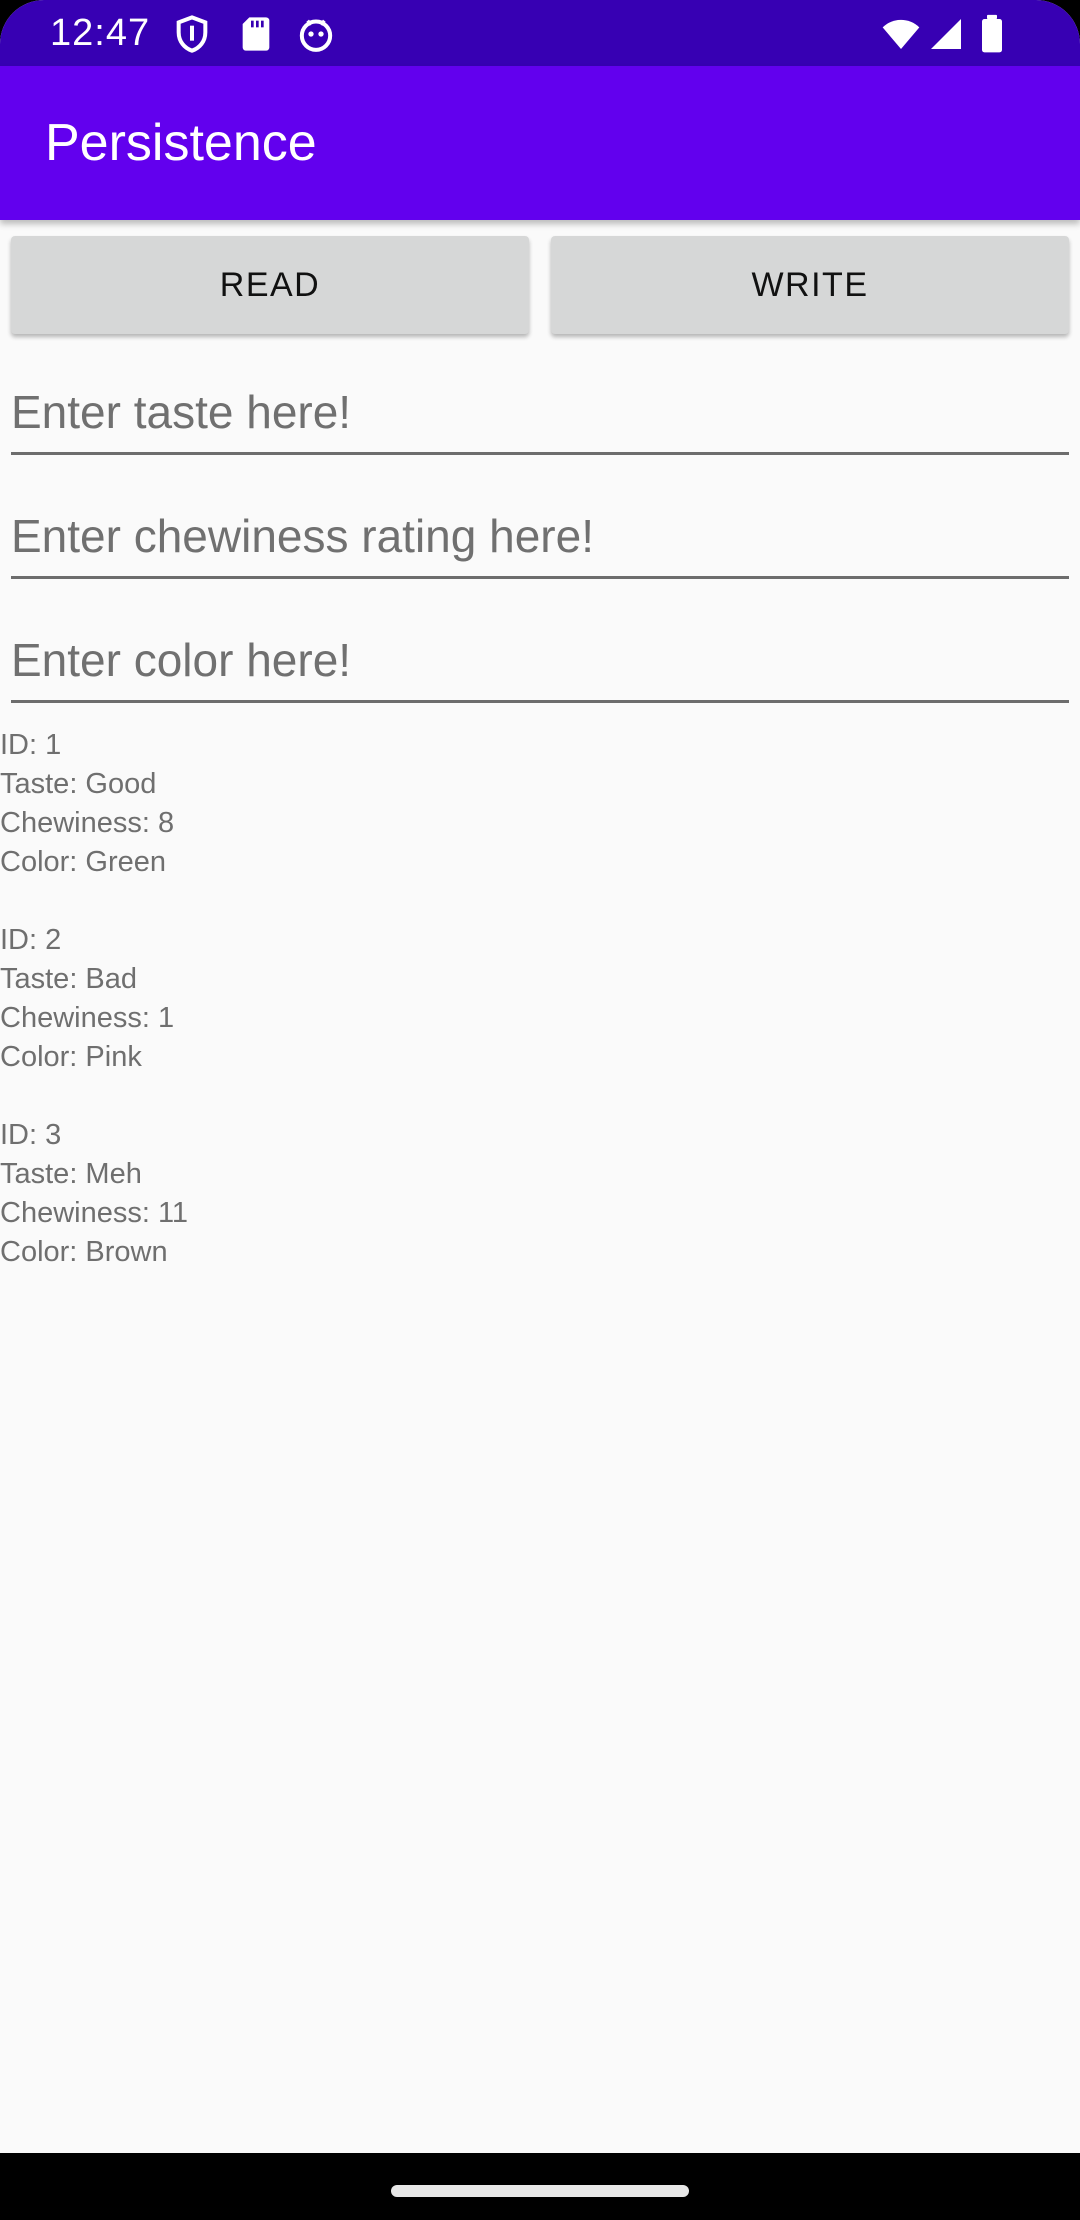 This screenshot has height=2220, width=1080. I want to click on color-input, so click(540, 660).